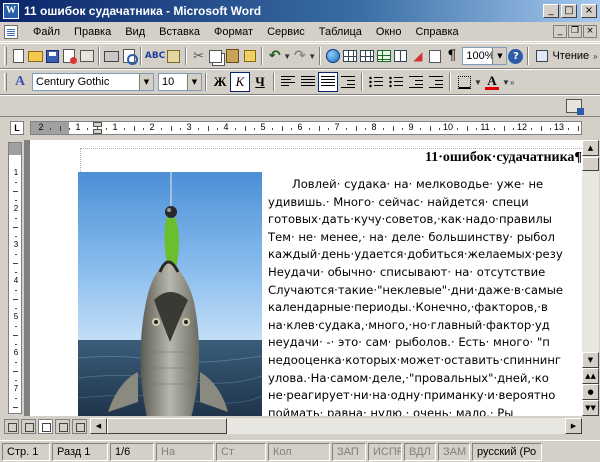  Describe the element at coordinates (69, 56) in the screenshot. I see `permission-button` at that location.